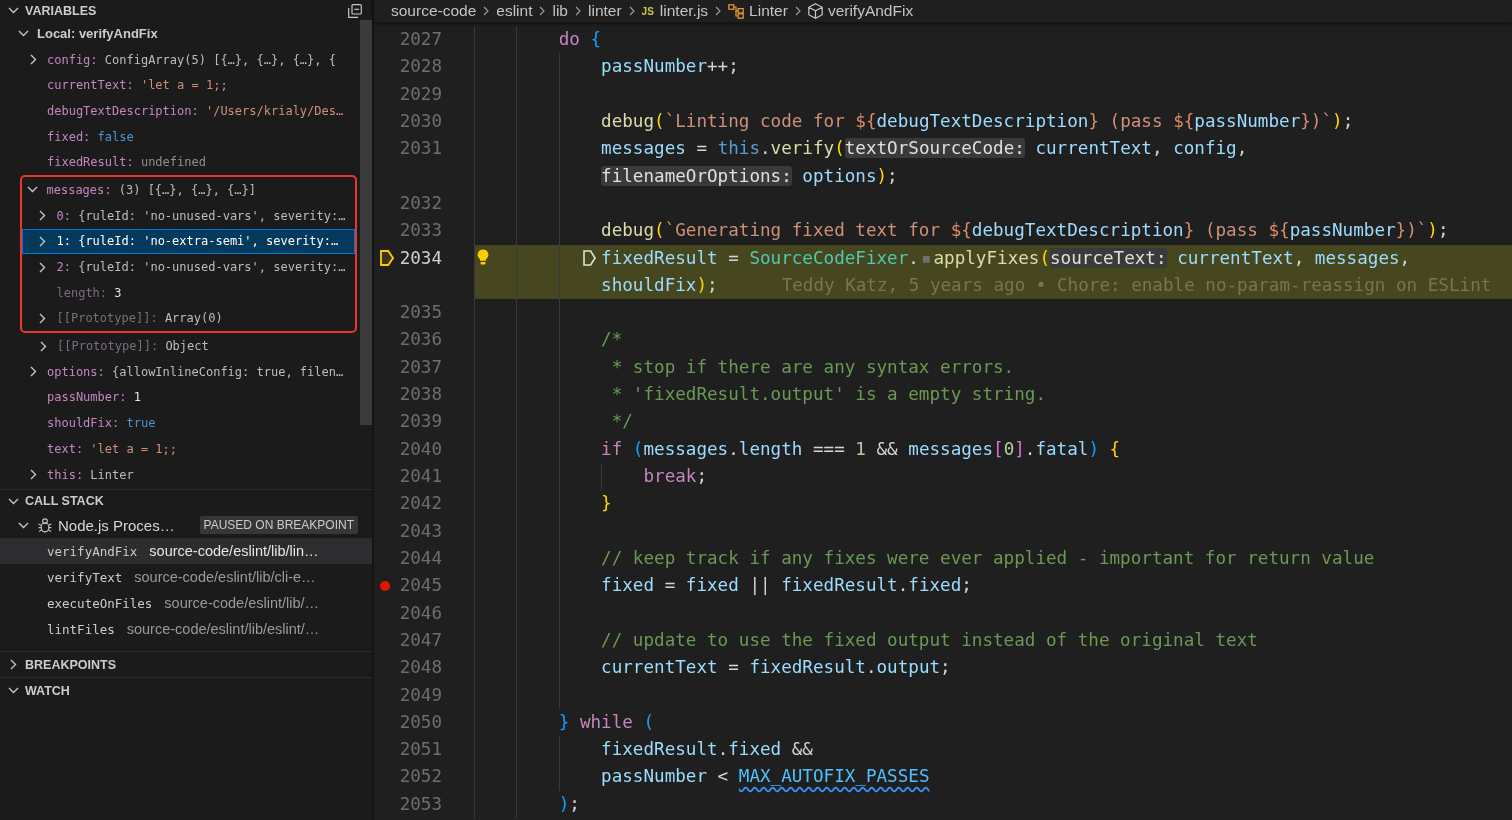 The width and height of the screenshot is (1512, 820). Describe the element at coordinates (870, 11) in the screenshot. I see `breadcrumb-item: verifyAndFix` at that location.